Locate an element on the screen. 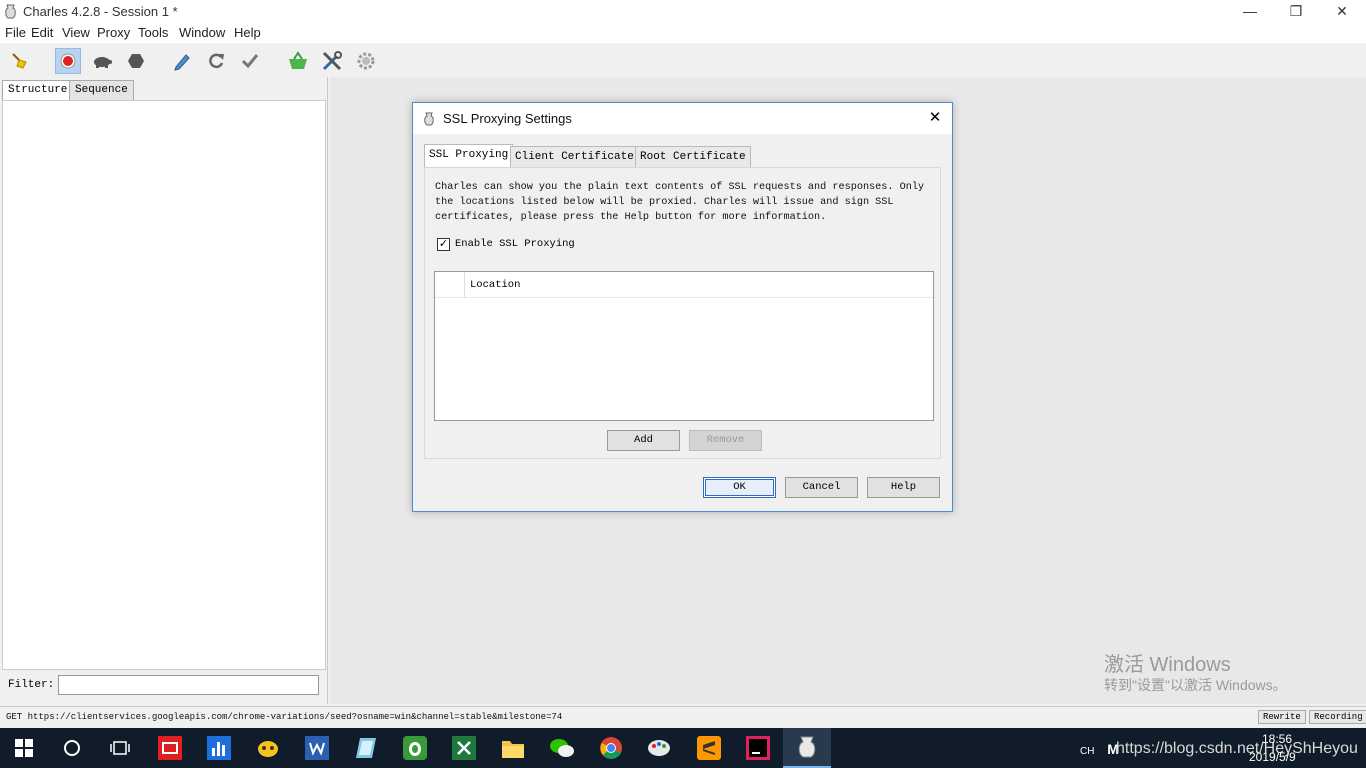 The height and width of the screenshot is (768, 1366). repeat-icon is located at coordinates (216, 61).